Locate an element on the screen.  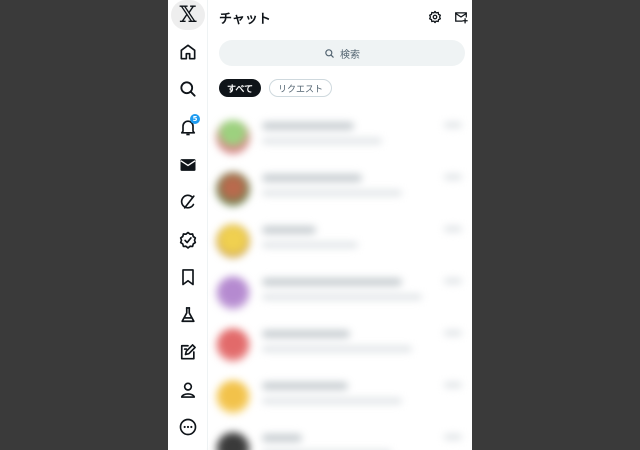
sidebar-item-more is located at coordinates (188, 427).